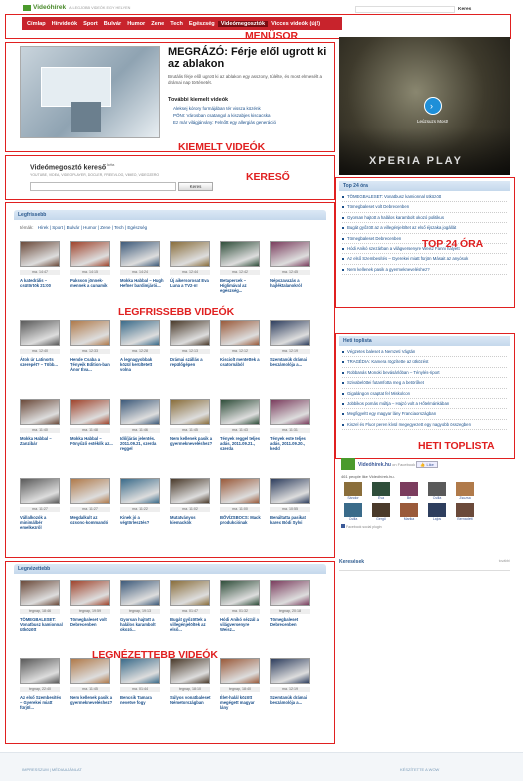  I want to click on fan-name: Zsuzsa, so click(465, 498).